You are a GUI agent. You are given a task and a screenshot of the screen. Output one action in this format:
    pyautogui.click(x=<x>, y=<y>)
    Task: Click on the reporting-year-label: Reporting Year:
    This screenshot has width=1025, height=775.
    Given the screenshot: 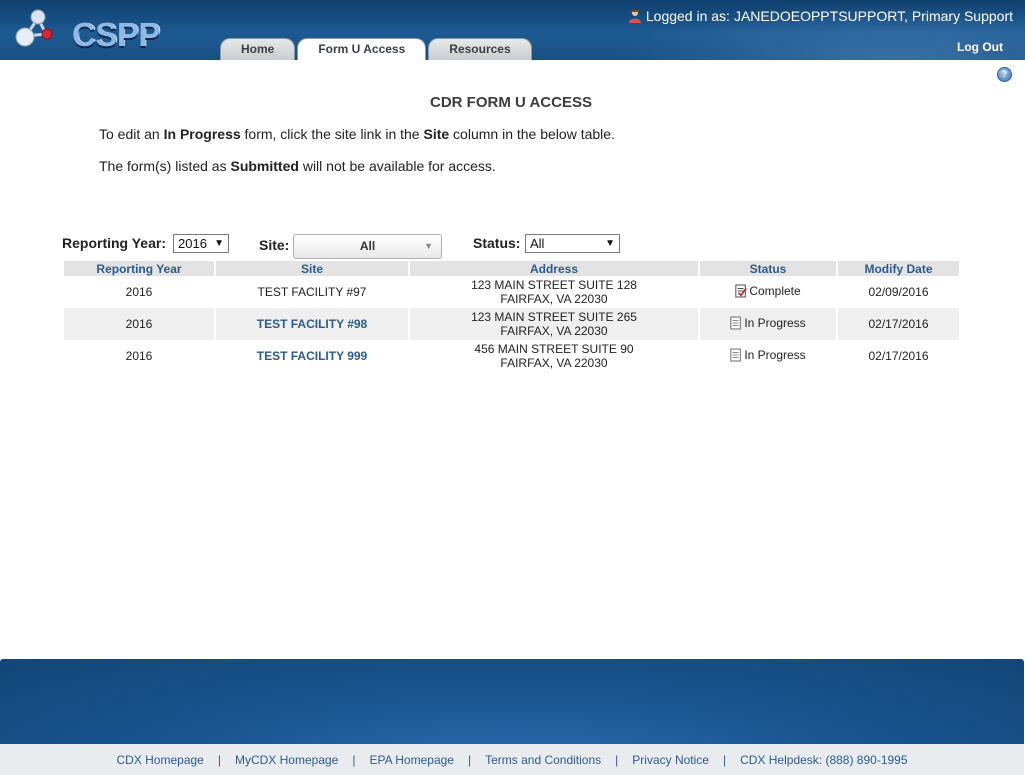 What is the action you would take?
    pyautogui.click(x=114, y=243)
    